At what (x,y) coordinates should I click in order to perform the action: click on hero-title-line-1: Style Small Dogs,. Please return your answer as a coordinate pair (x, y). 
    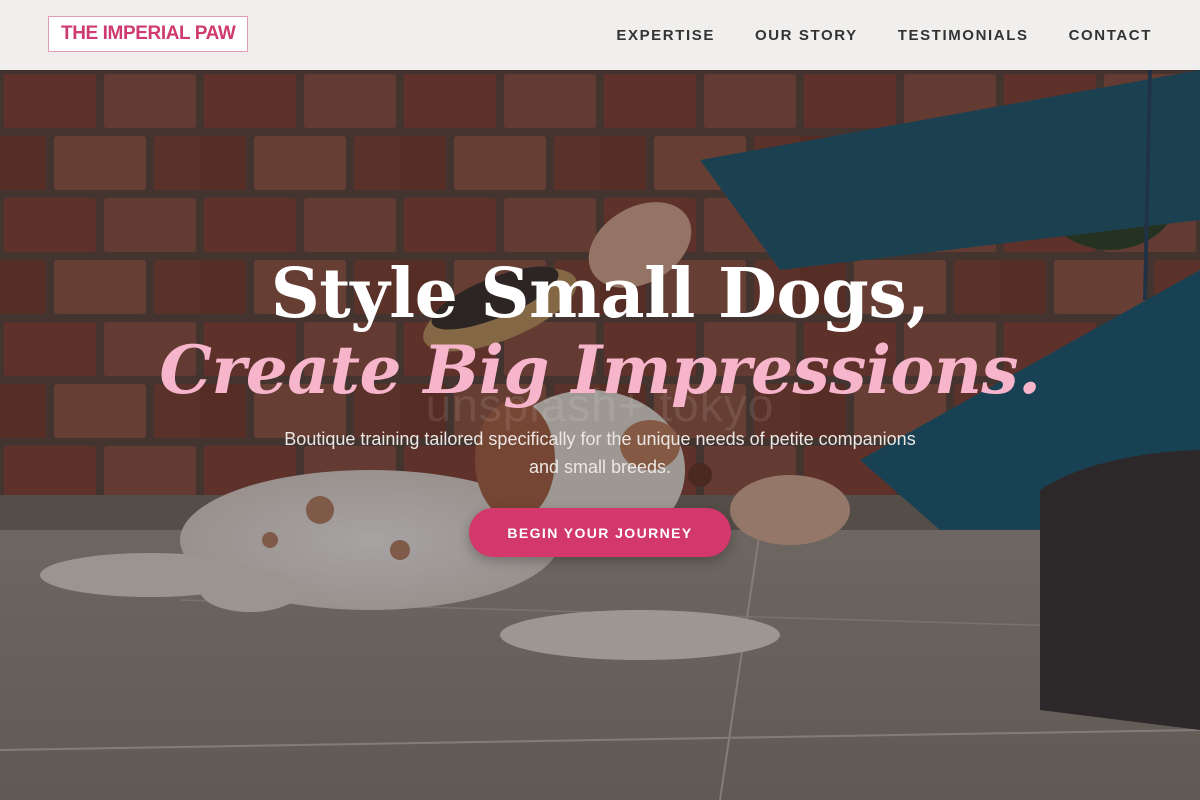
    Looking at the image, I should click on (600, 294).